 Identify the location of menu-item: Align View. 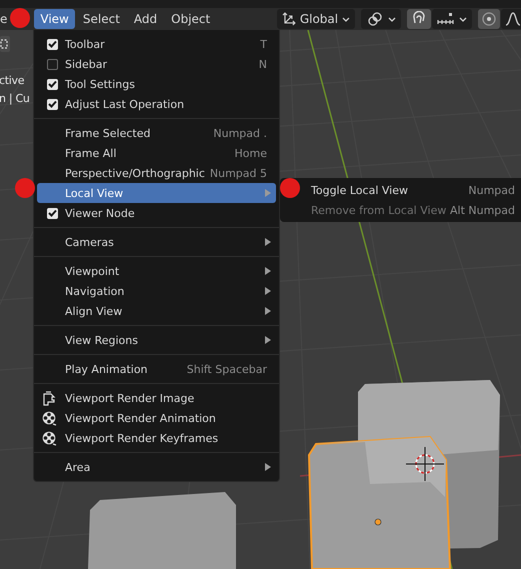
(156, 311).